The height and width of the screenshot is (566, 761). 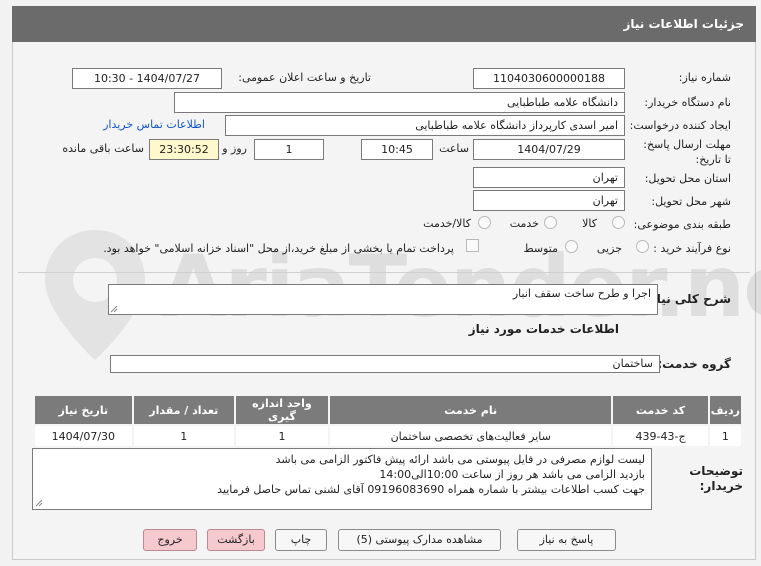 What do you see at coordinates (682, 224) in the screenshot?
I see `category-label: طبقه بندی موضوعی:` at bounding box center [682, 224].